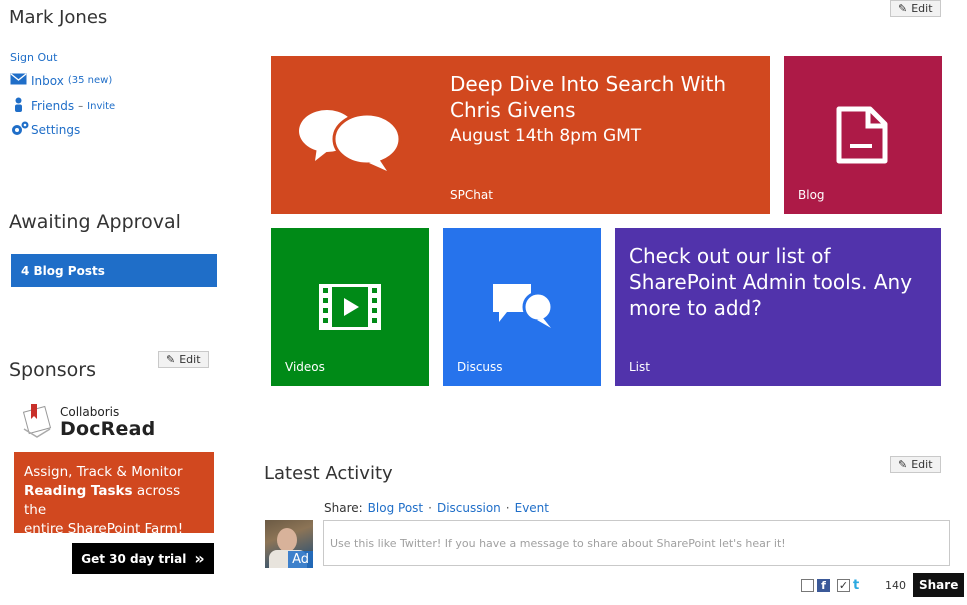  Describe the element at coordinates (856, 585) in the screenshot. I see `twitter-icon: t` at that location.